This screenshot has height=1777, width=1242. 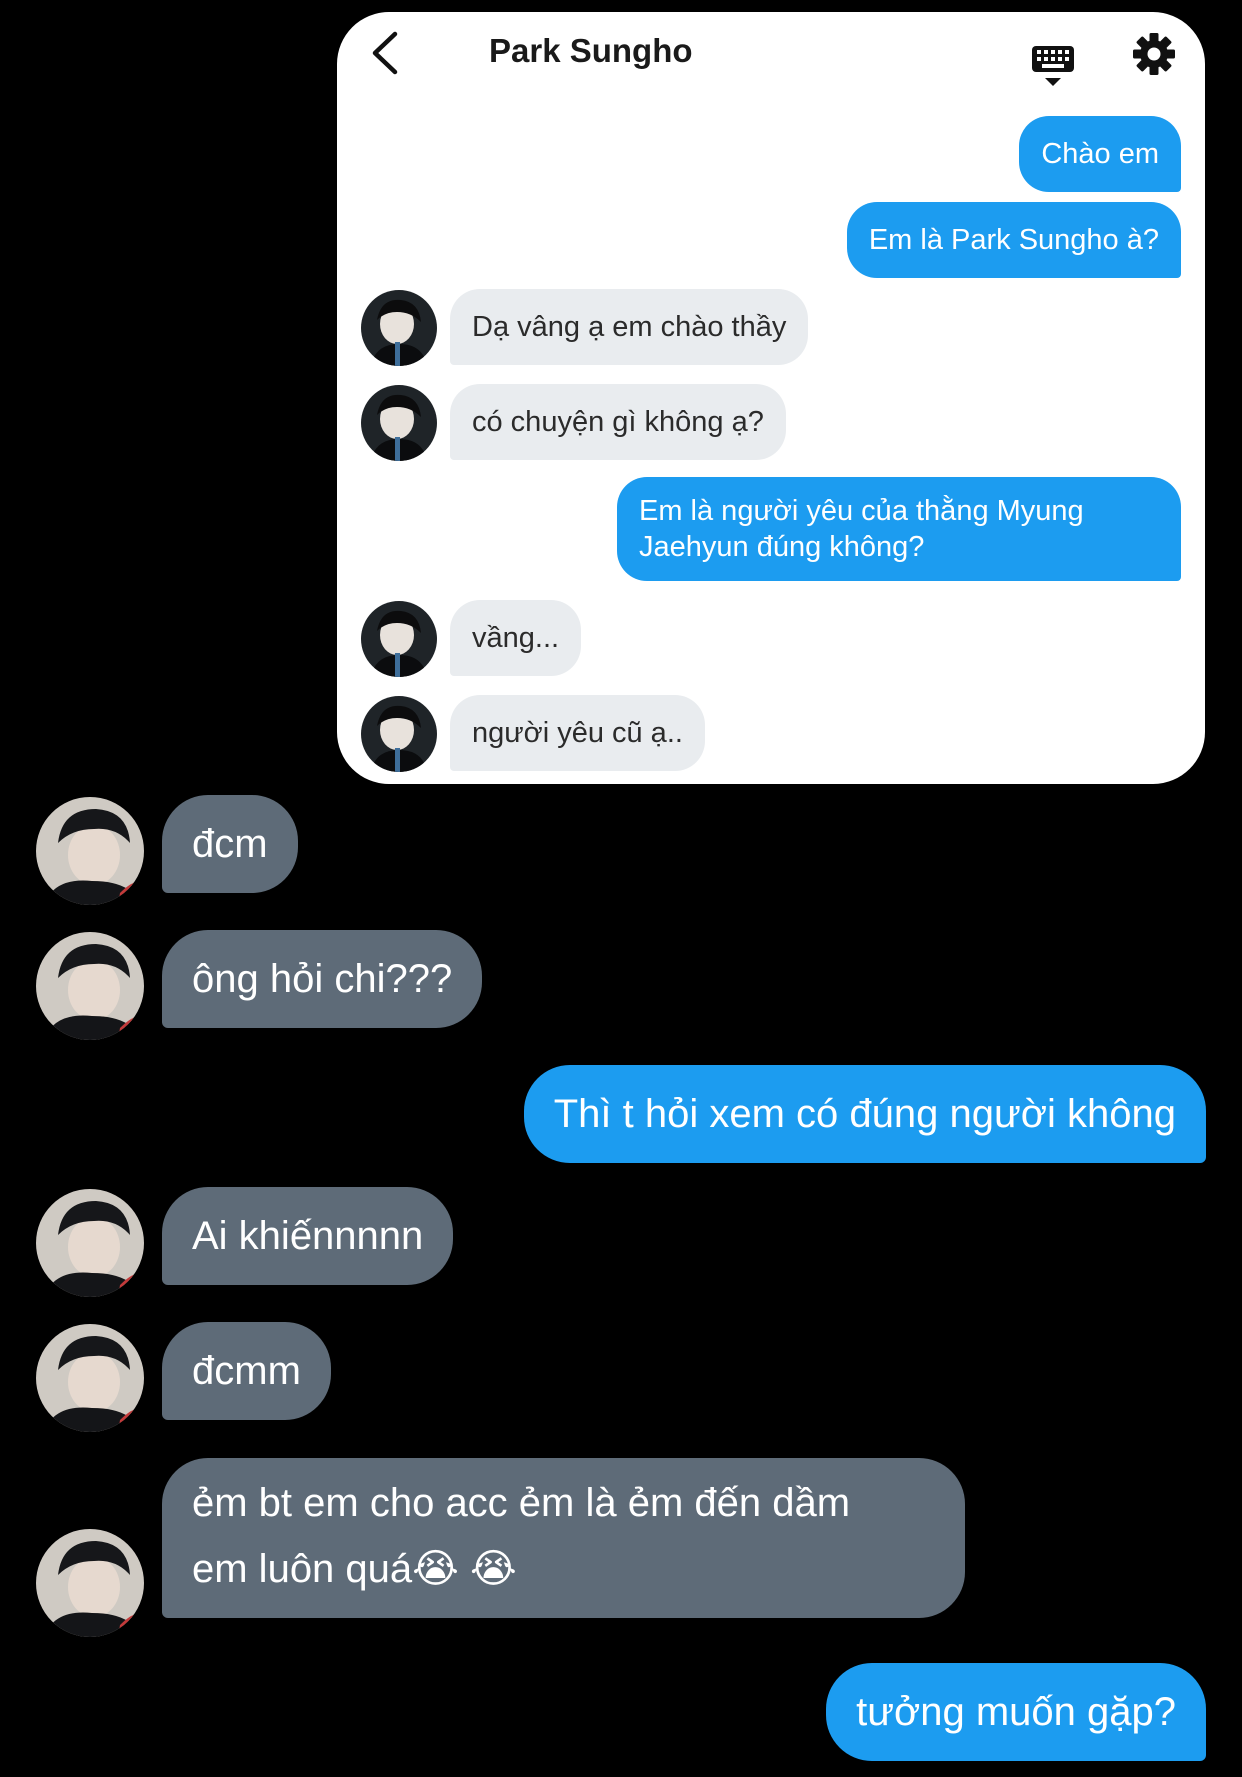 I want to click on message-text: có chuyện gì không ạ?, so click(x=618, y=422).